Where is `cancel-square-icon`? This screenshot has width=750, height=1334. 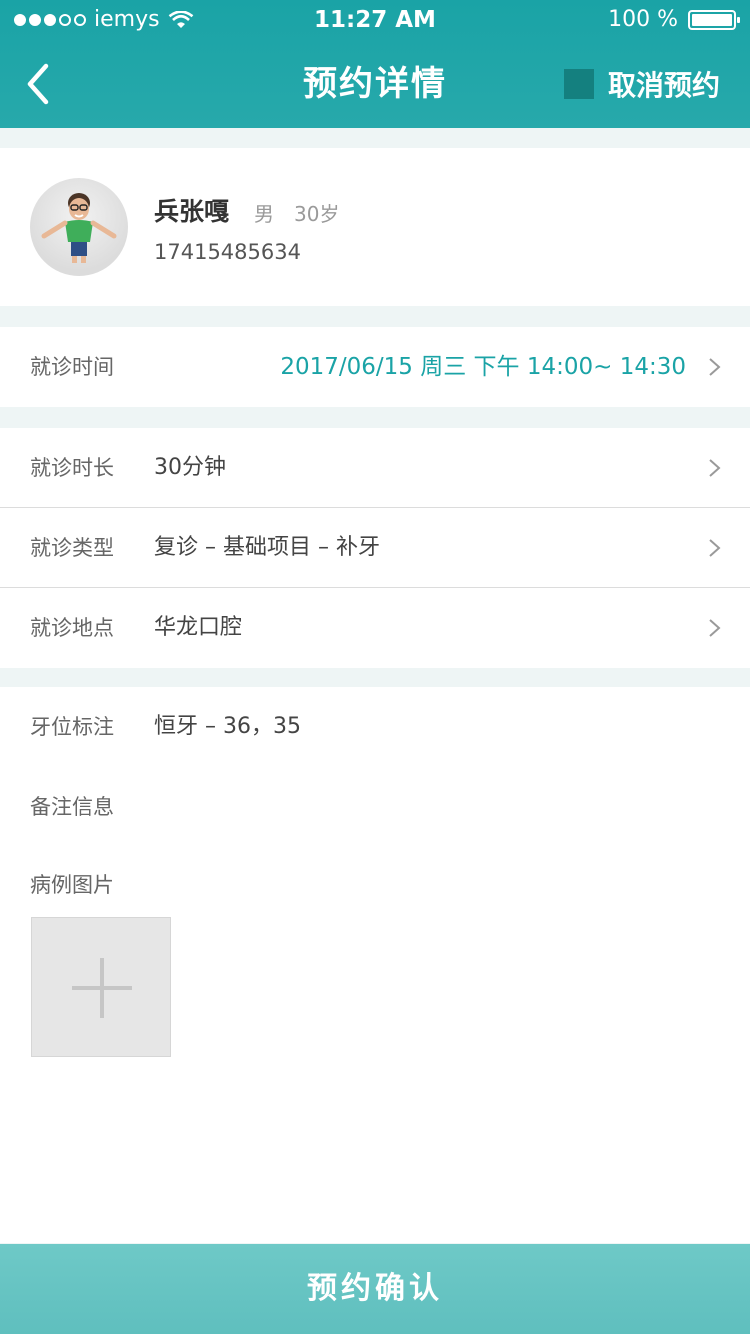 cancel-square-icon is located at coordinates (578, 84).